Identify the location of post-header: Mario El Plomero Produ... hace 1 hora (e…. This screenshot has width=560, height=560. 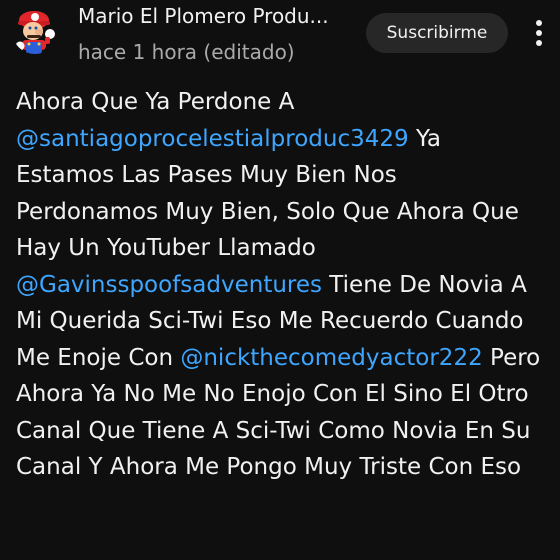
(280, 40).